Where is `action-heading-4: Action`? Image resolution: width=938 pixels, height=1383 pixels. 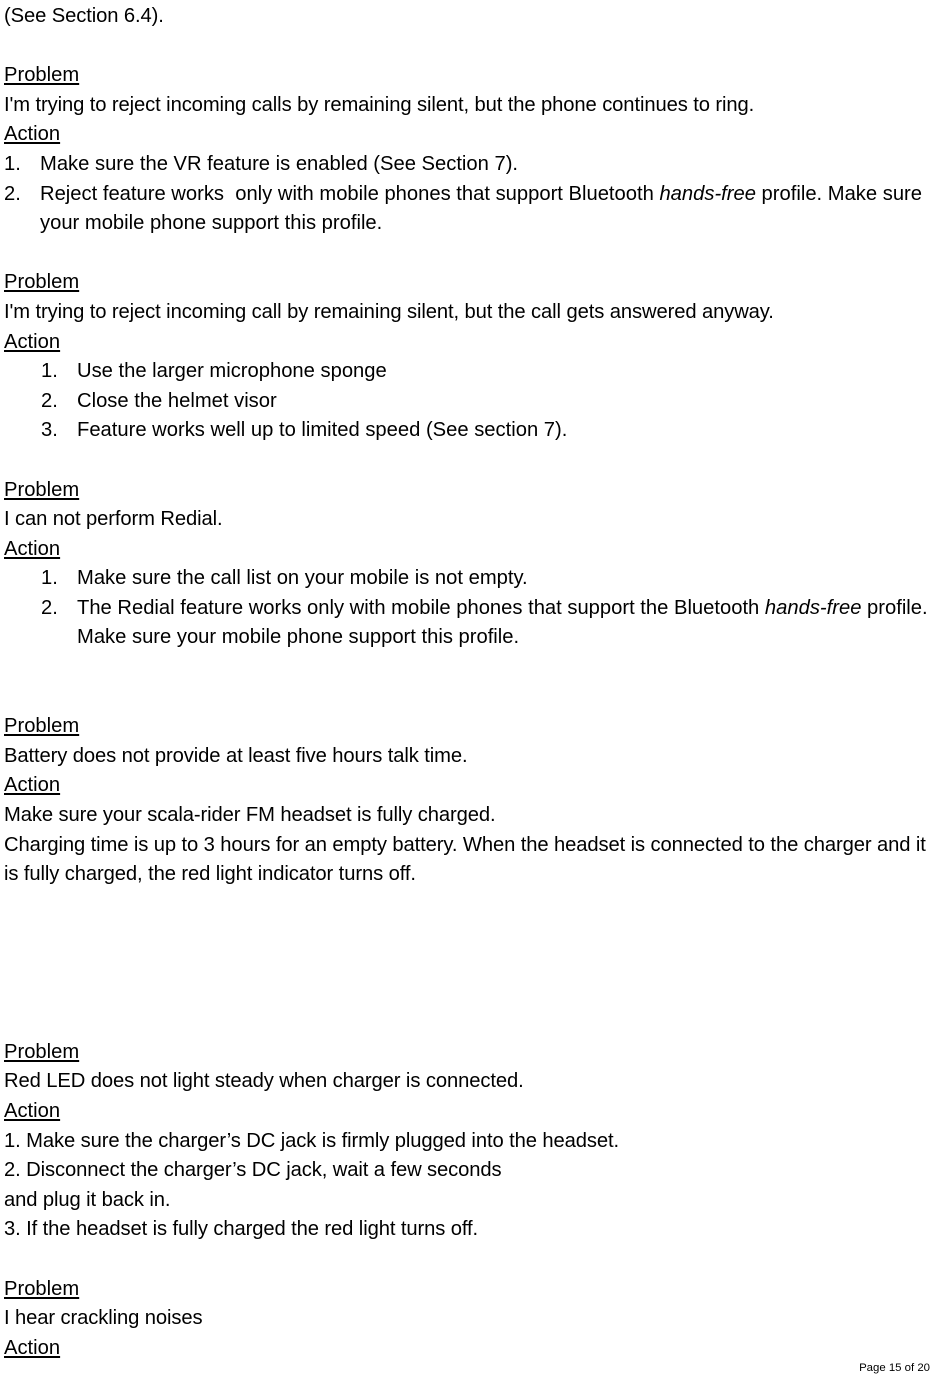
action-heading-4: Action is located at coordinates (469, 786).